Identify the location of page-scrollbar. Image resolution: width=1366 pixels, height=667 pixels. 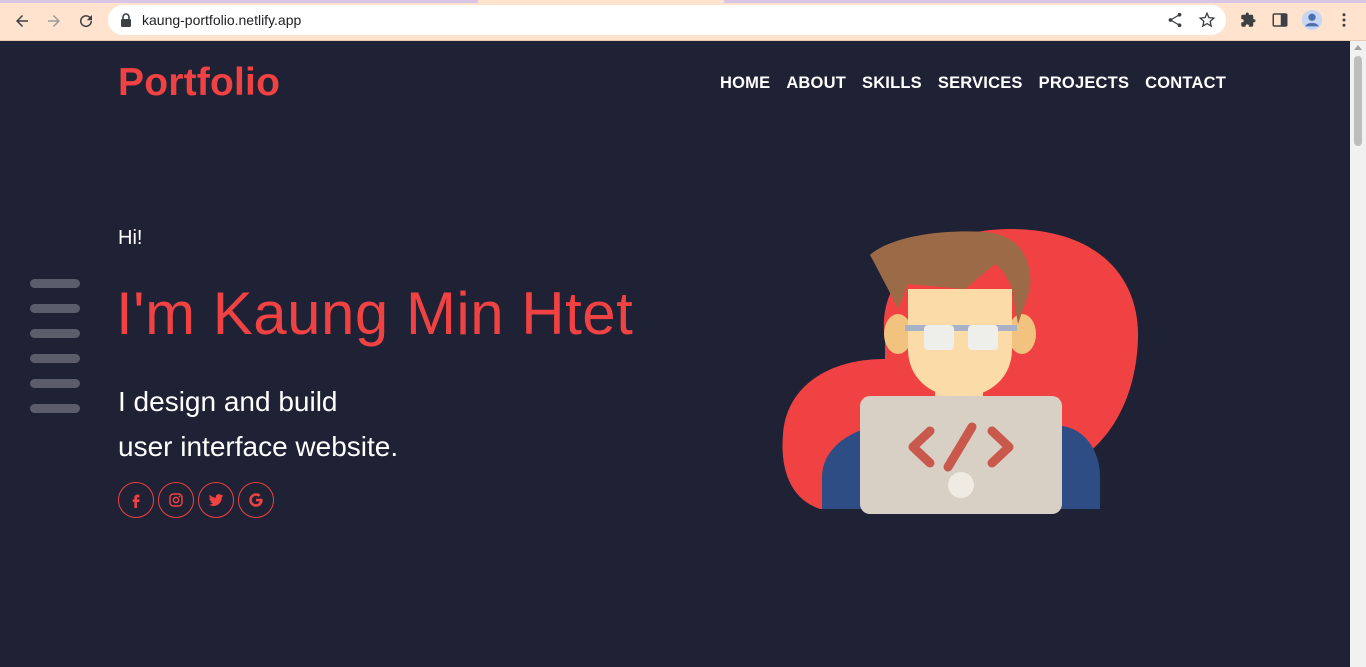
(1358, 354).